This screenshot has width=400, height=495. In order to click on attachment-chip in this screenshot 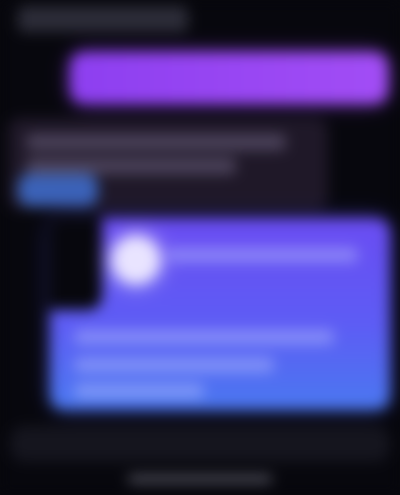, I will do `click(58, 190)`.